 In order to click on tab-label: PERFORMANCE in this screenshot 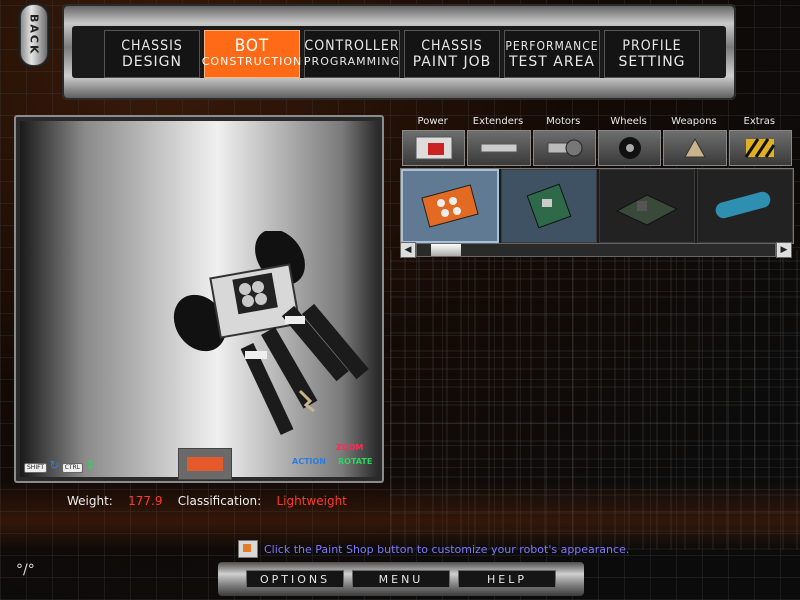, I will do `click(552, 46)`.